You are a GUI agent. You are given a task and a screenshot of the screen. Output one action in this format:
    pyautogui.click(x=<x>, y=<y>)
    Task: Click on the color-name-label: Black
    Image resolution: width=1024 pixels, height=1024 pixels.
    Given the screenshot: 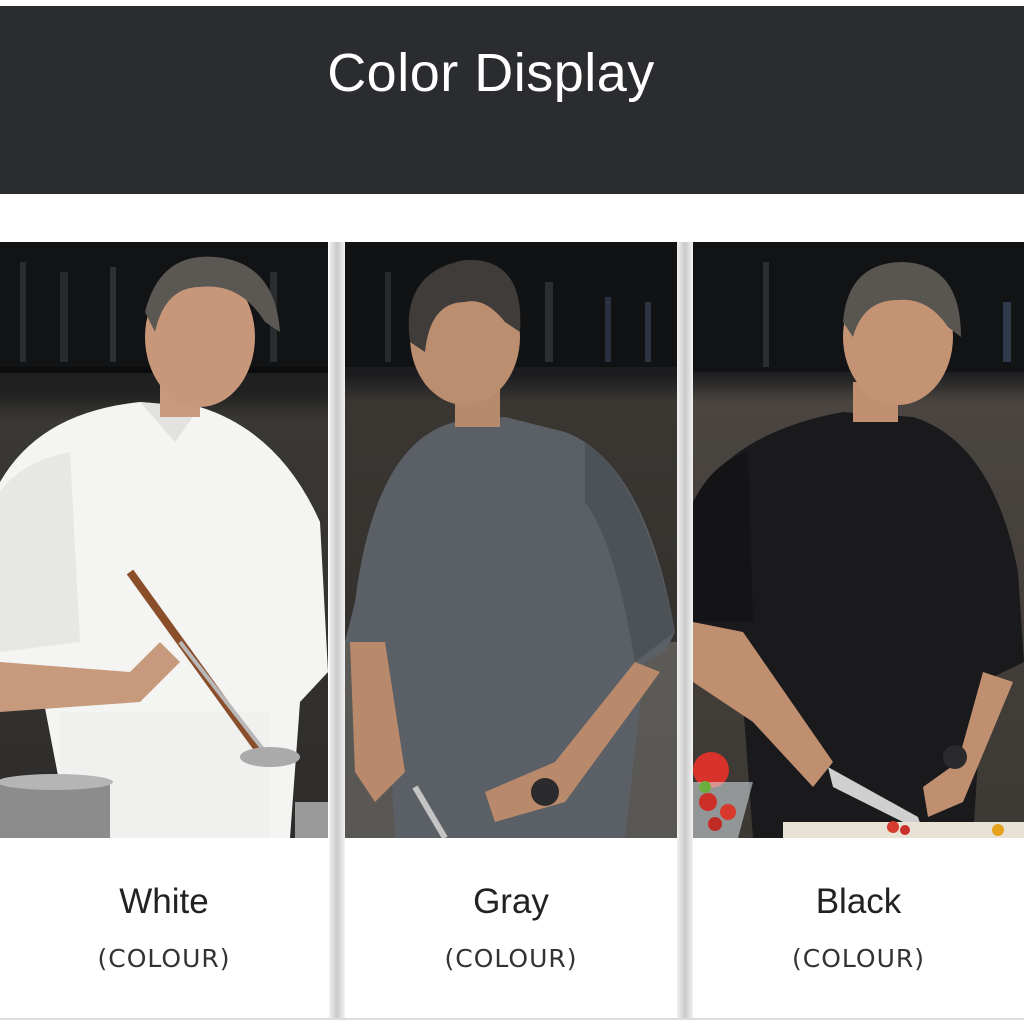 What is the action you would take?
    pyautogui.click(x=858, y=901)
    